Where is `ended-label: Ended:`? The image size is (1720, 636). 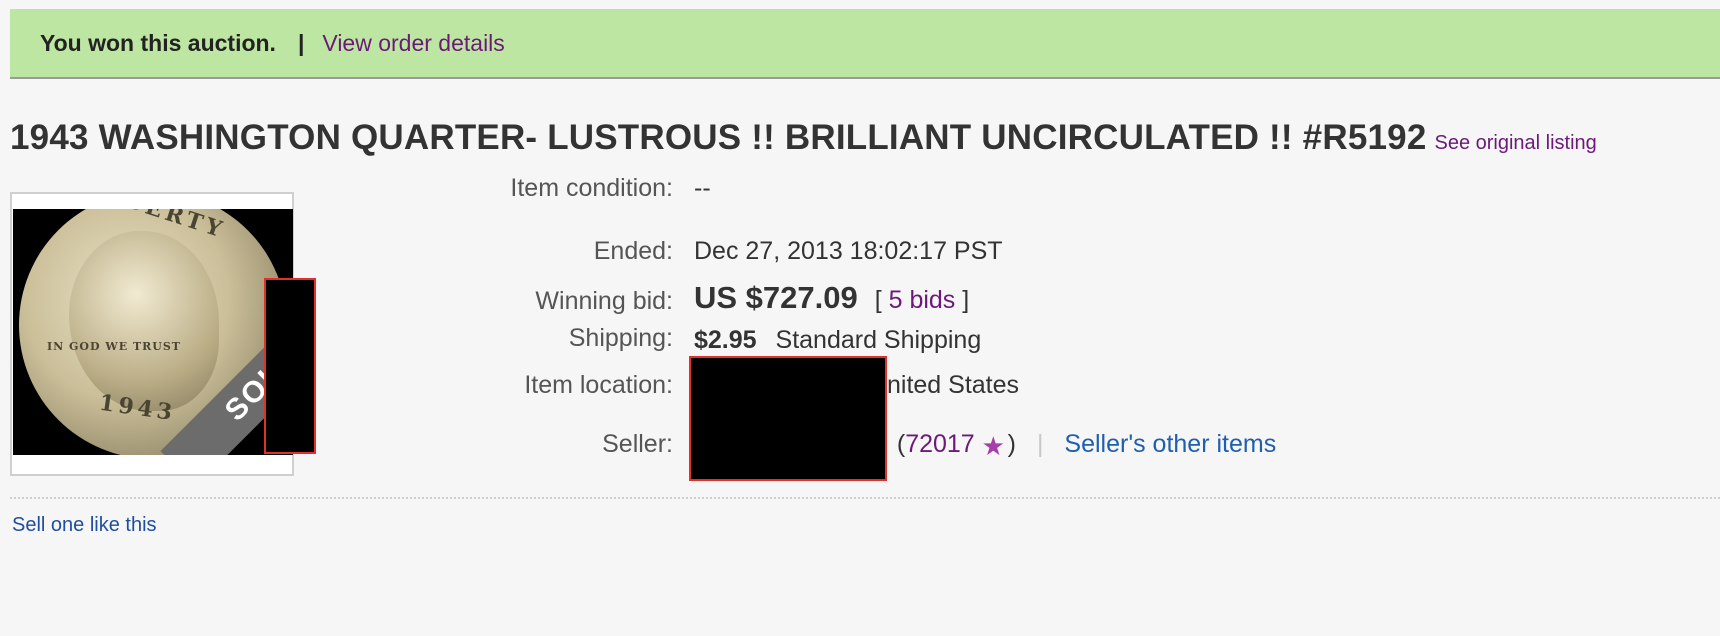
ended-label: Ended: is located at coordinates (633, 251).